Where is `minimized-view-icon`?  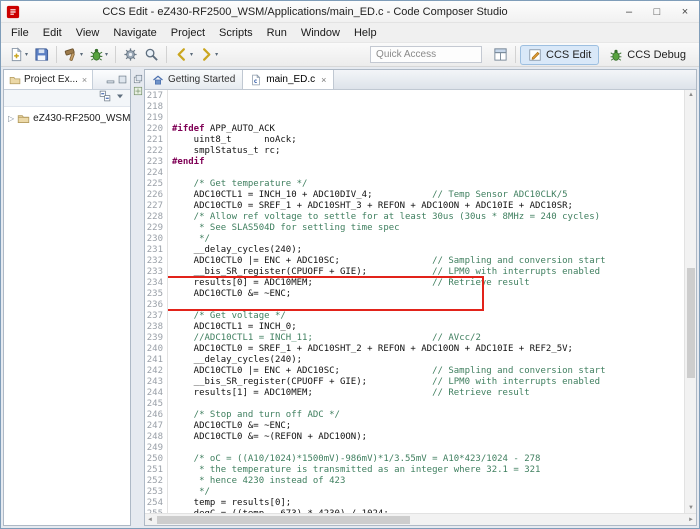
minimized-view-icon is located at coordinates (138, 89).